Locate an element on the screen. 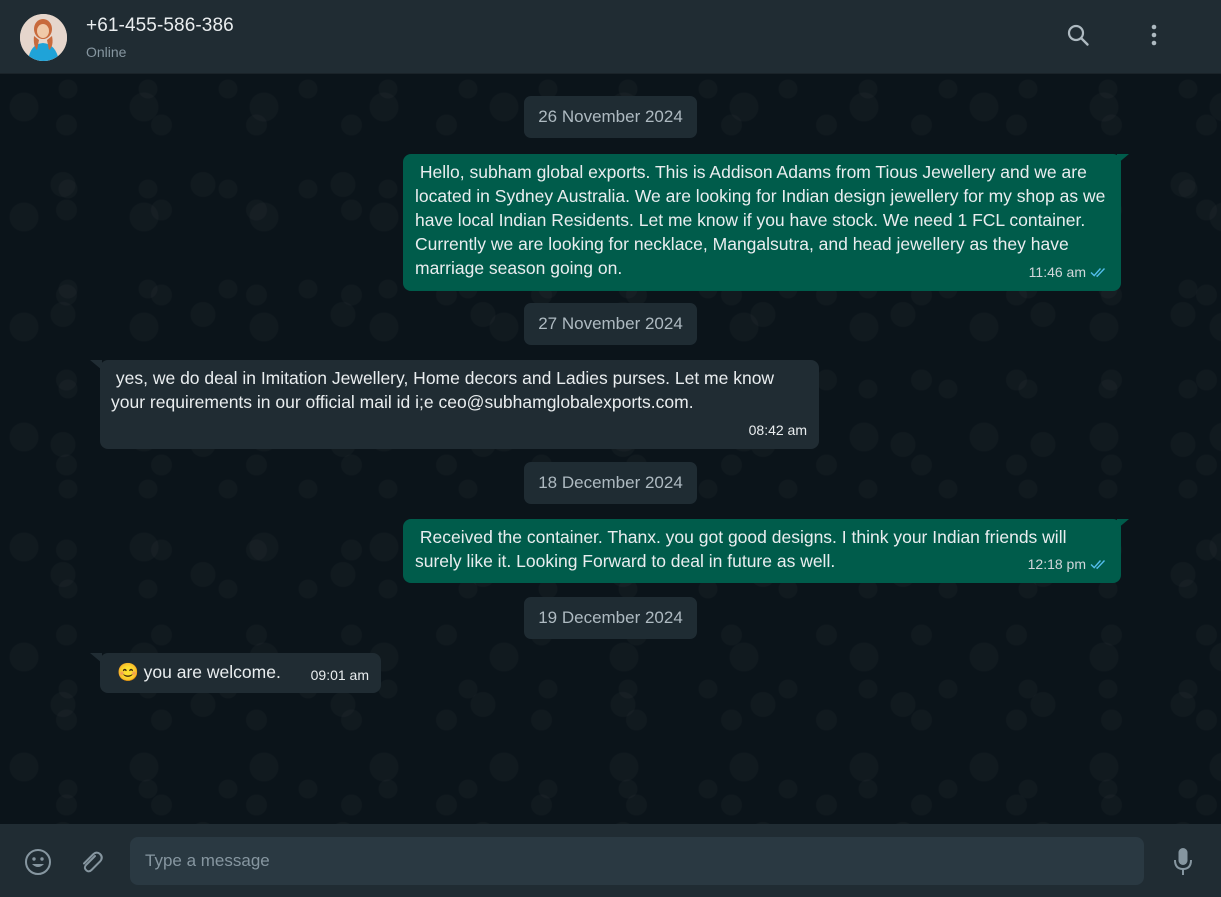  message-time: 11:46 am is located at coordinates (1057, 272).